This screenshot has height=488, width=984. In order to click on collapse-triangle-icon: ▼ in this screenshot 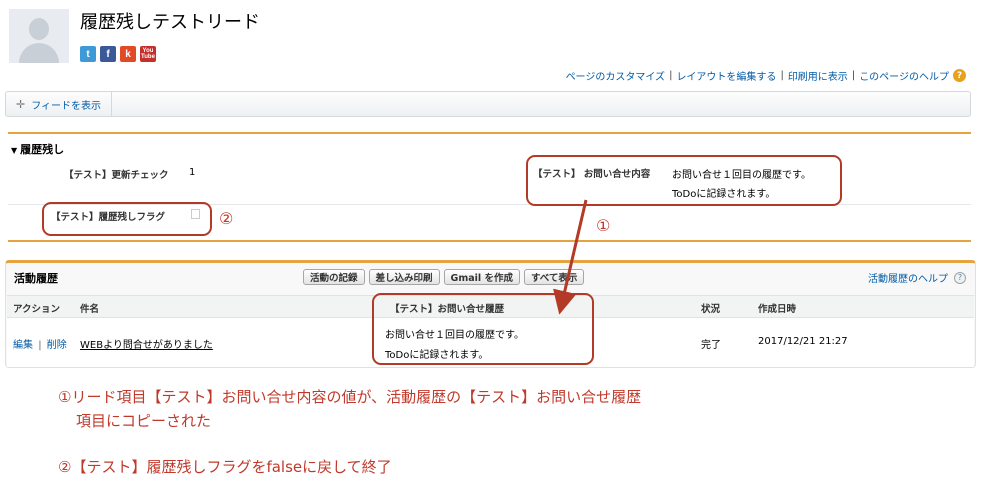, I will do `click(14, 150)`.